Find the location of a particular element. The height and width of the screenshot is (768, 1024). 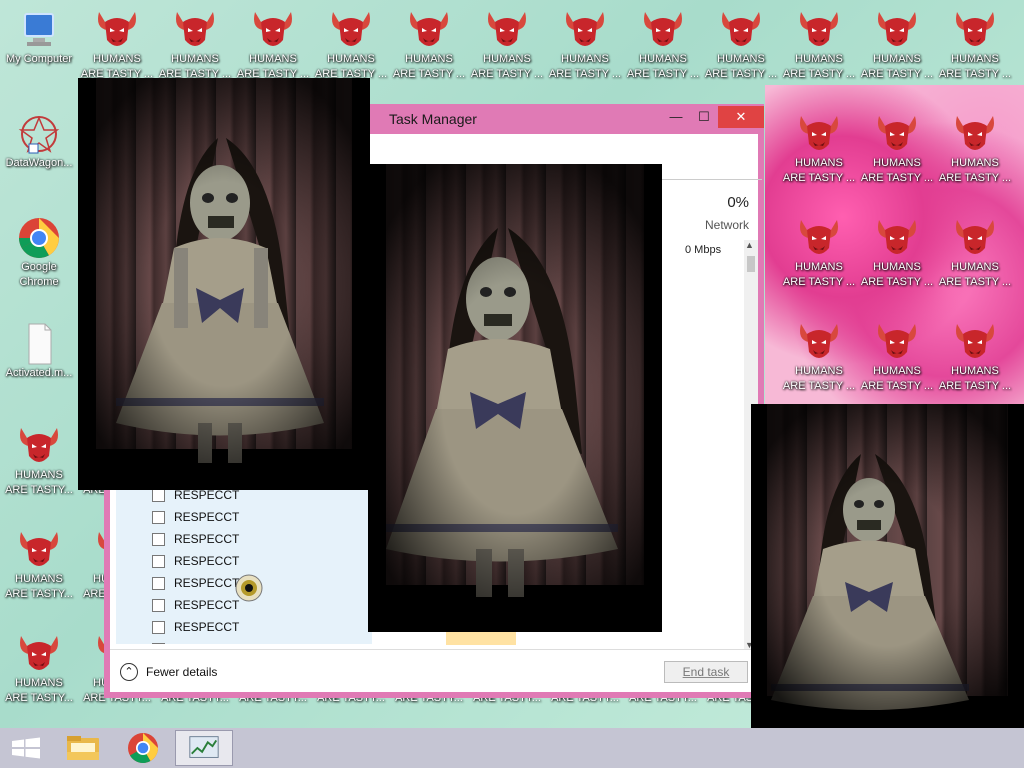

scroll-up-icon: ▲ is located at coordinates (749, 245).